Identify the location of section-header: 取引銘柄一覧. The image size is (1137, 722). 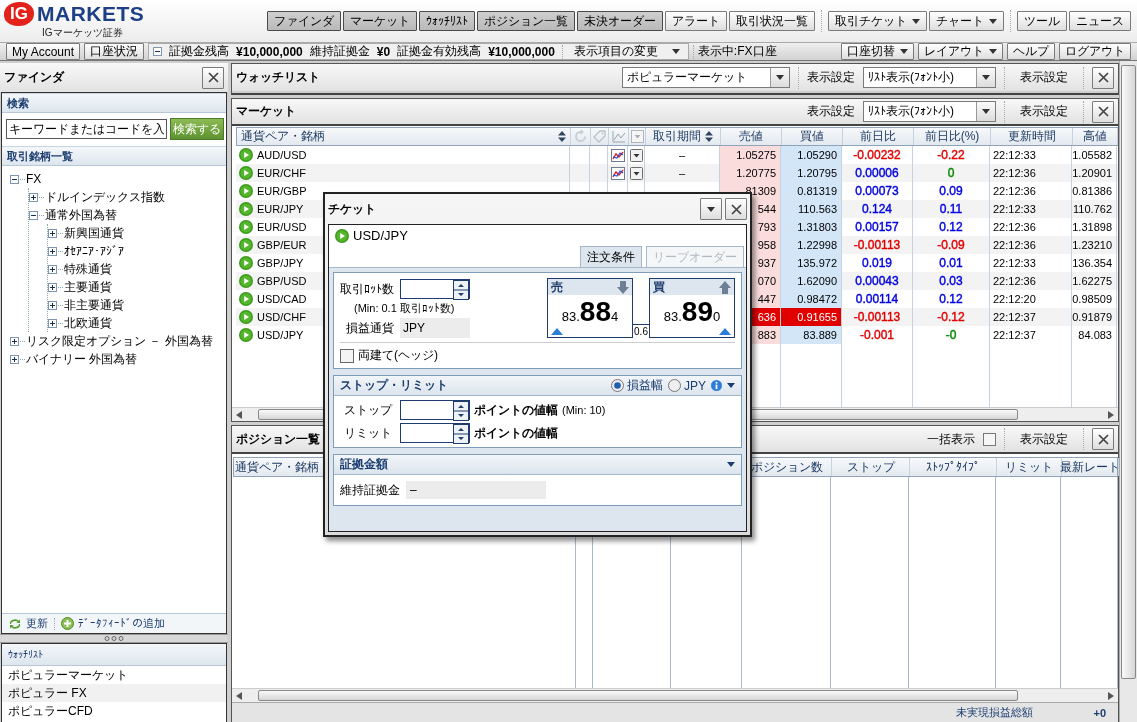
(114, 156).